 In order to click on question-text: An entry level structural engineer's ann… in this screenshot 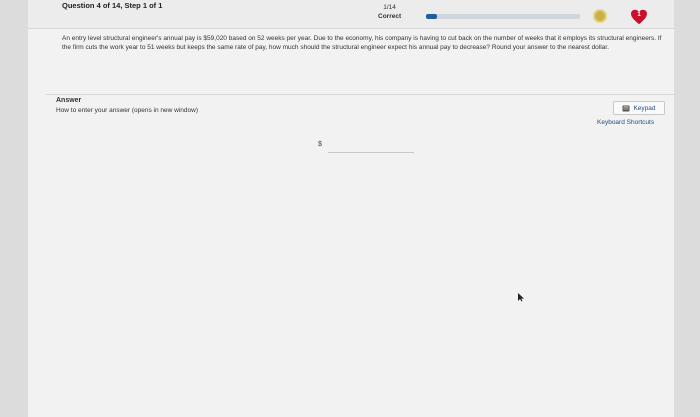, I will do `click(362, 43)`.